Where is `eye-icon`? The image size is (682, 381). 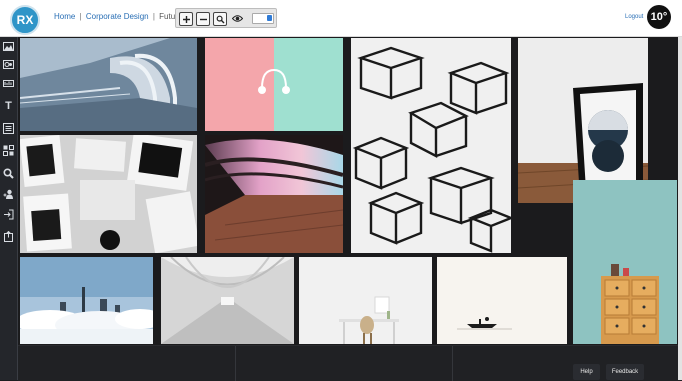
eye-icon is located at coordinates (237, 18).